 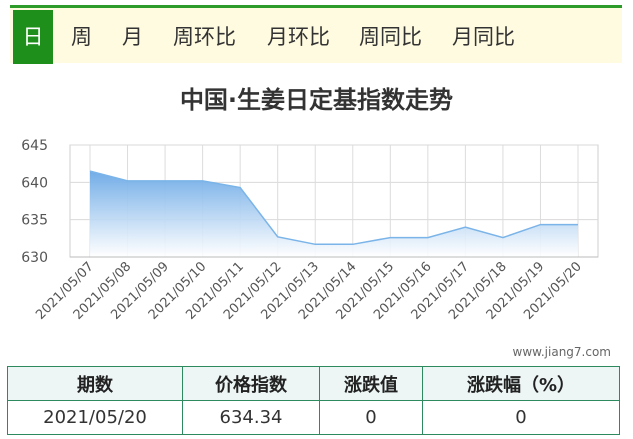 What do you see at coordinates (483, 37) in the screenshot?
I see `tab-month-year-on-year: 月同比` at bounding box center [483, 37].